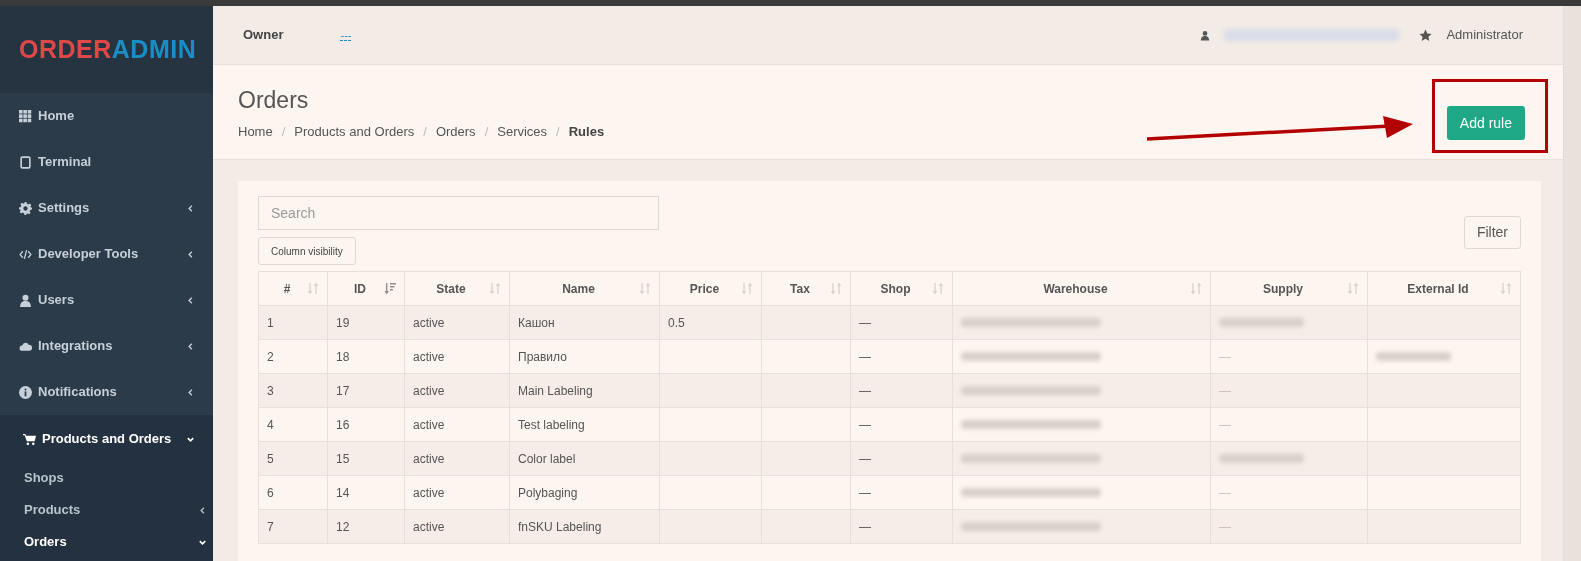 The height and width of the screenshot is (561, 1581). What do you see at coordinates (293, 458) in the screenshot?
I see `table-cell: 5` at bounding box center [293, 458].